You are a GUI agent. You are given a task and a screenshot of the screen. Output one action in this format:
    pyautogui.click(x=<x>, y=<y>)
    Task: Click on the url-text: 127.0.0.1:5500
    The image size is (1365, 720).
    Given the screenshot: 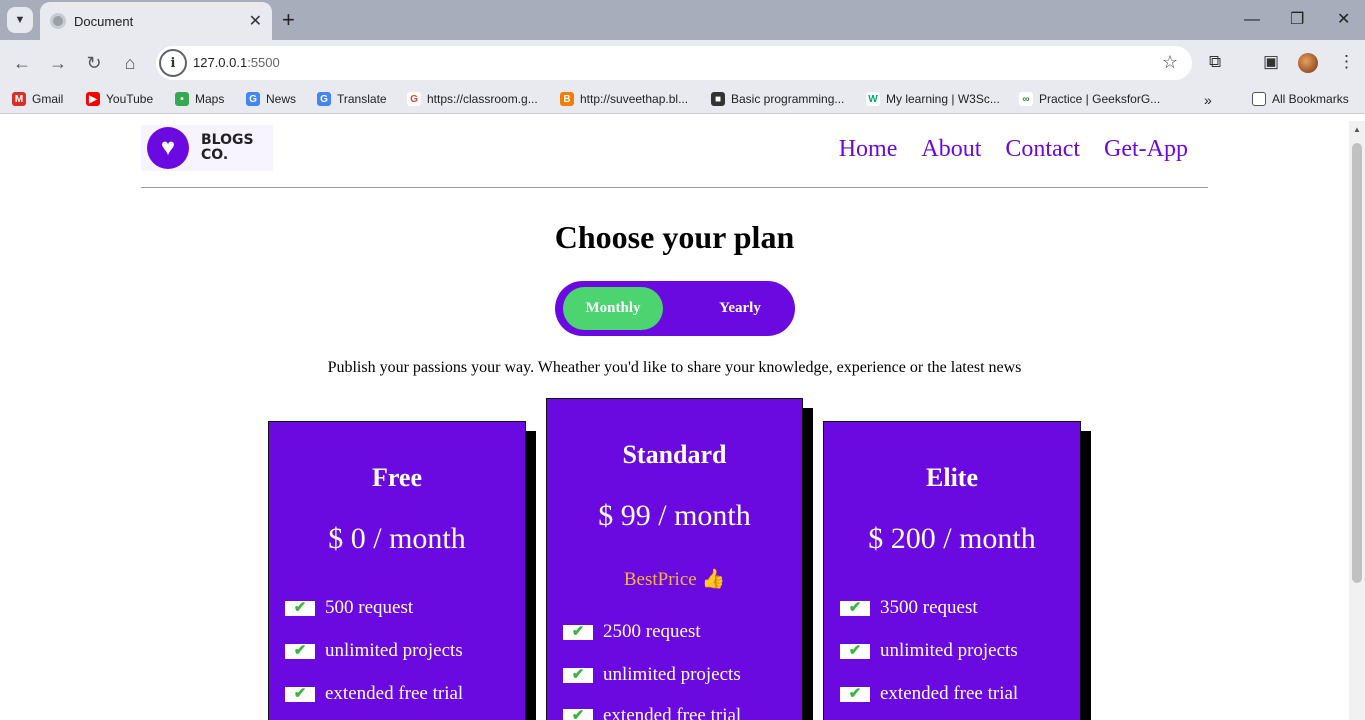 What is the action you would take?
    pyautogui.click(x=236, y=62)
    